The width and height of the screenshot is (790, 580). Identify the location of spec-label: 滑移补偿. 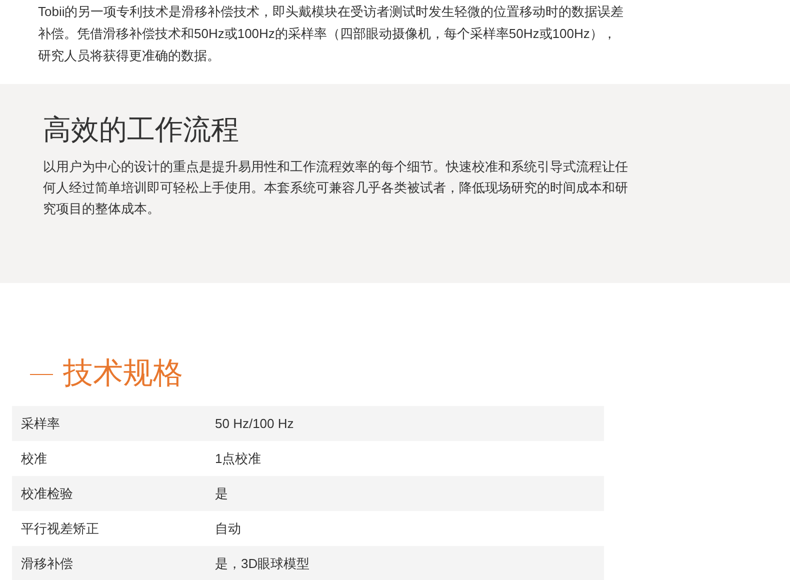
(47, 563).